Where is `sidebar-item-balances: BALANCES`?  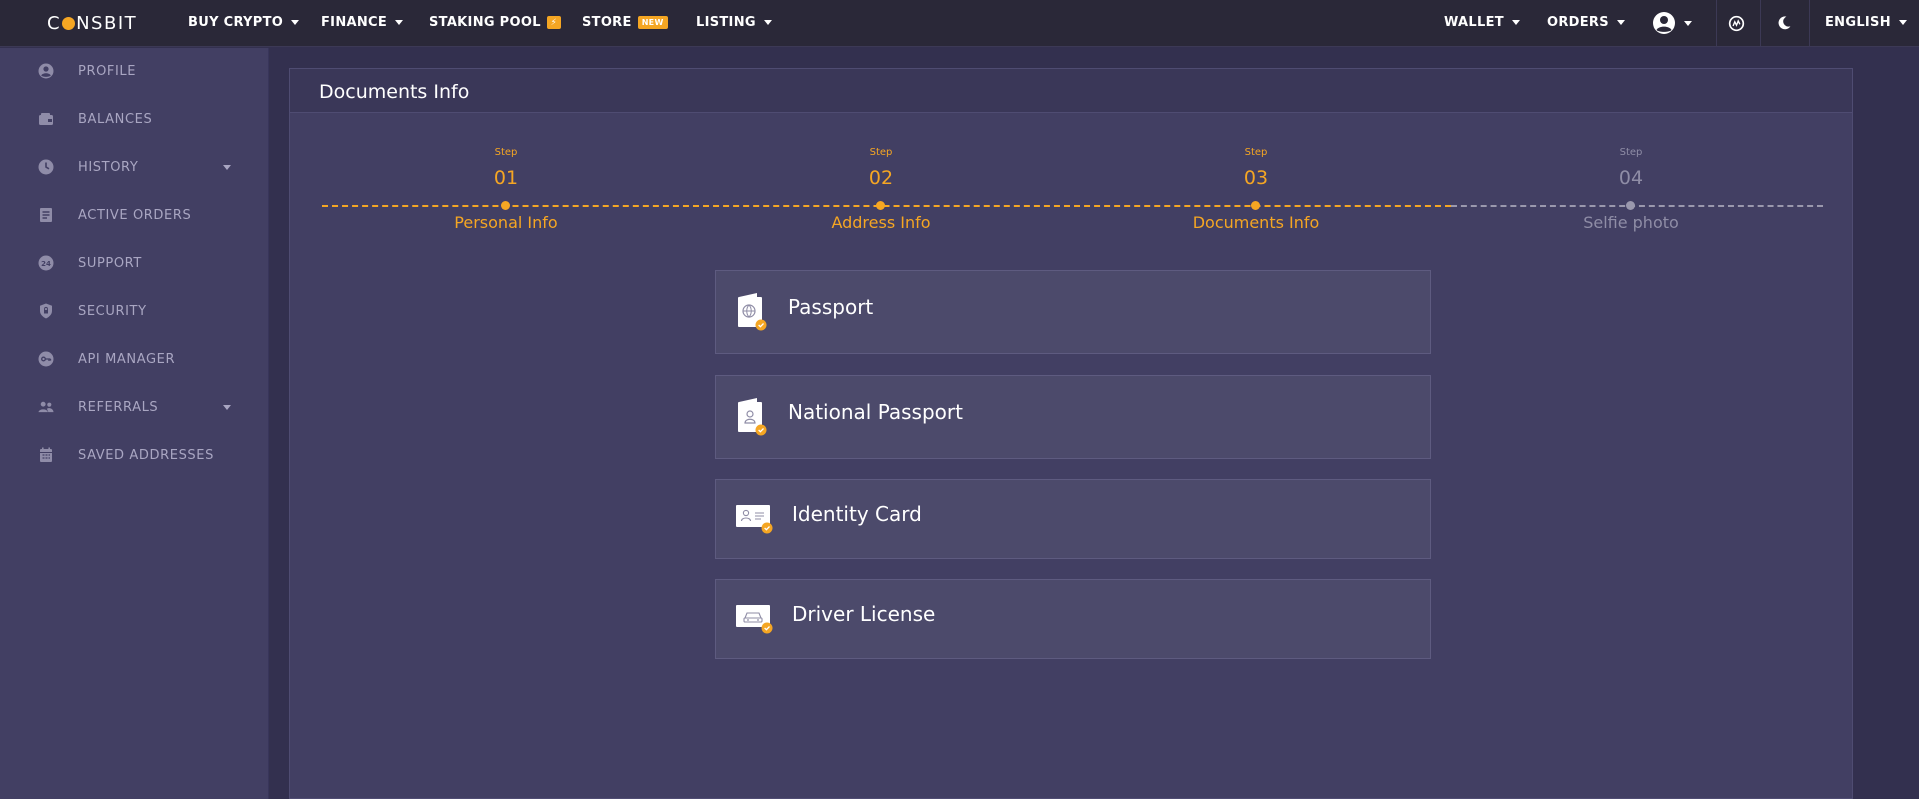
sidebar-item-balances: BALANCES is located at coordinates (134, 119).